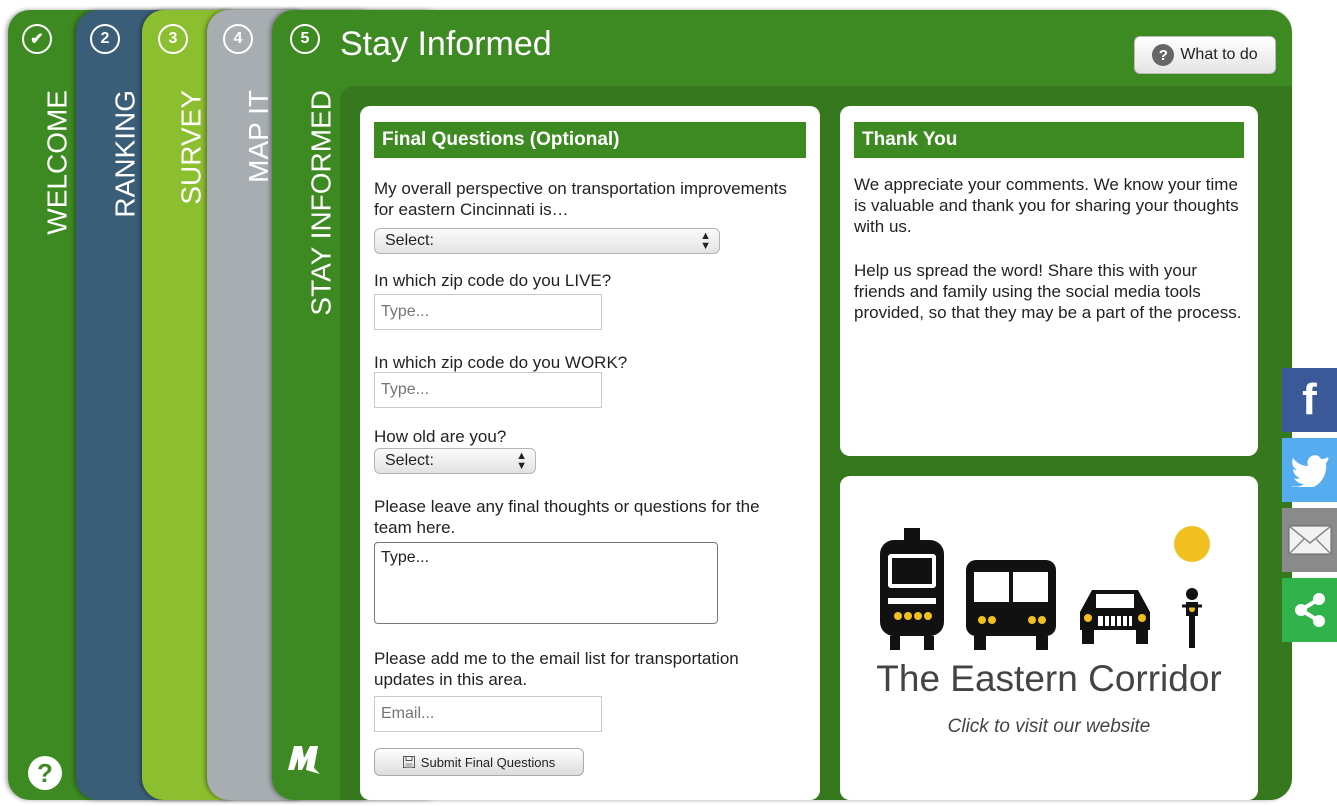 This screenshot has width=1337, height=806. I want to click on age-select-value: Select:, so click(409, 460).